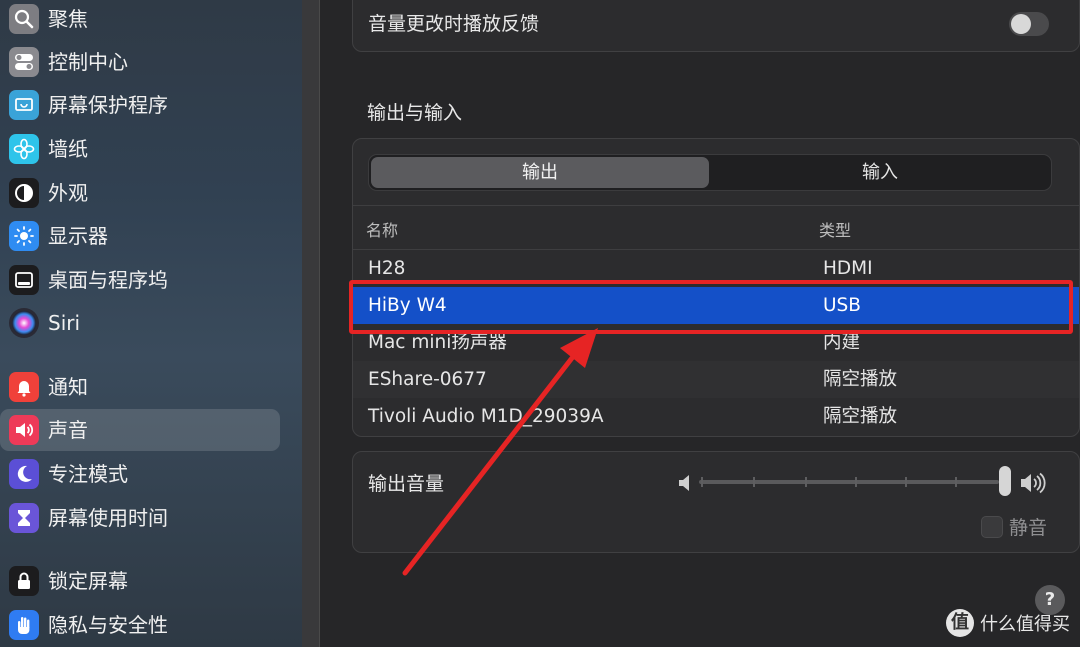 Image resolution: width=1080 pixels, height=647 pixels. I want to click on sidebar-item-label: 锁定屏幕, so click(88, 581).